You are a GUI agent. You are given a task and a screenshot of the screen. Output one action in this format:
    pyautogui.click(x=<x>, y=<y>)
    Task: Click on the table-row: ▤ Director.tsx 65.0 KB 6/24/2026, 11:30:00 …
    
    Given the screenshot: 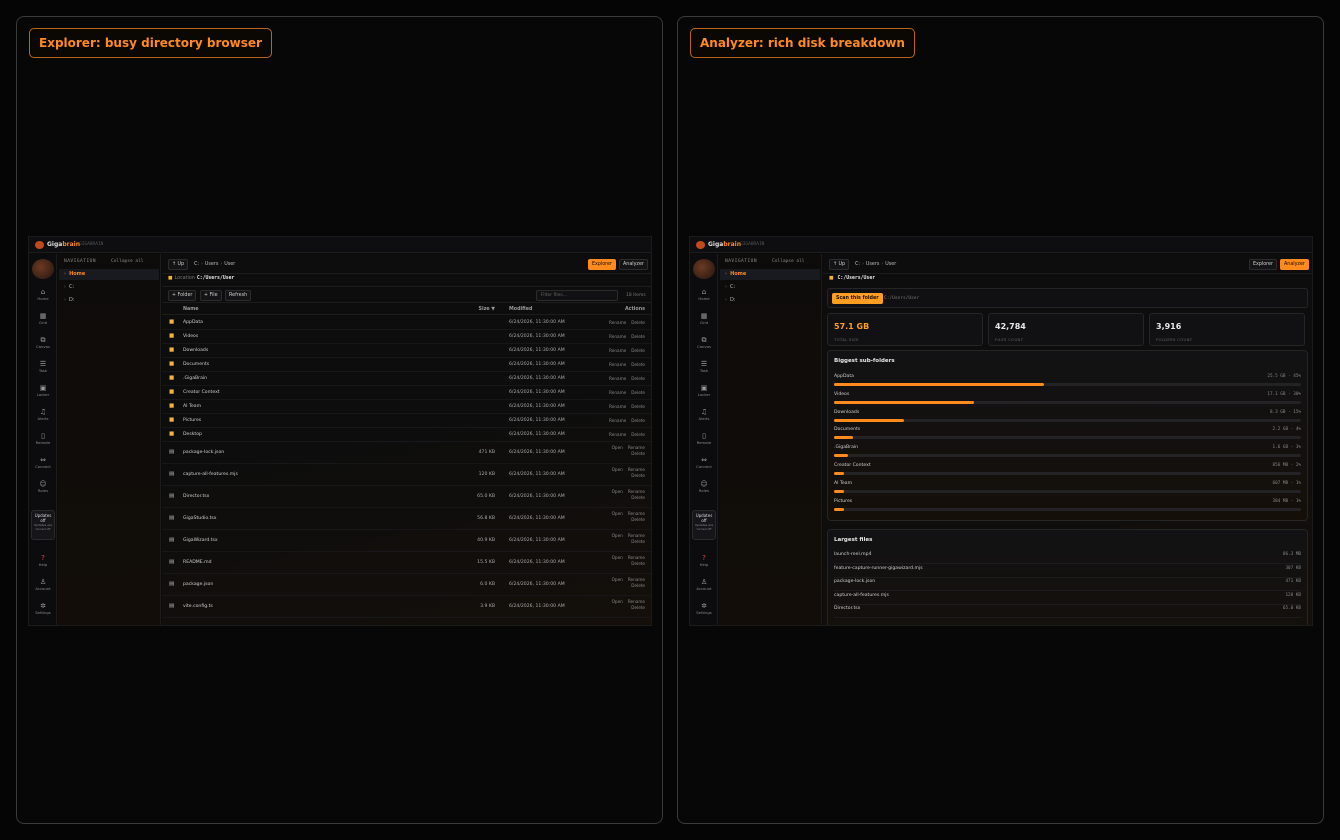 What is the action you would take?
    pyautogui.click(x=406, y=497)
    